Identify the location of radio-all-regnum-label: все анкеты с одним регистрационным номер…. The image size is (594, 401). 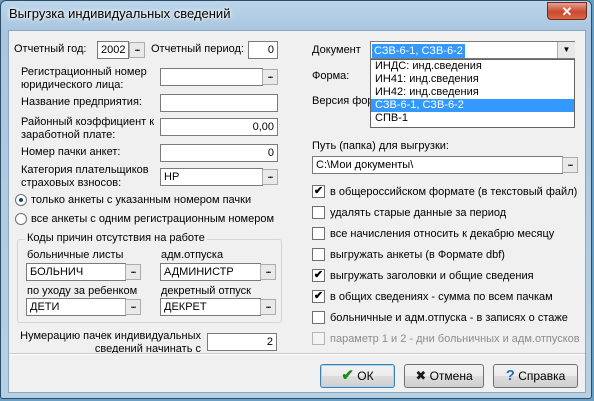
(153, 219).